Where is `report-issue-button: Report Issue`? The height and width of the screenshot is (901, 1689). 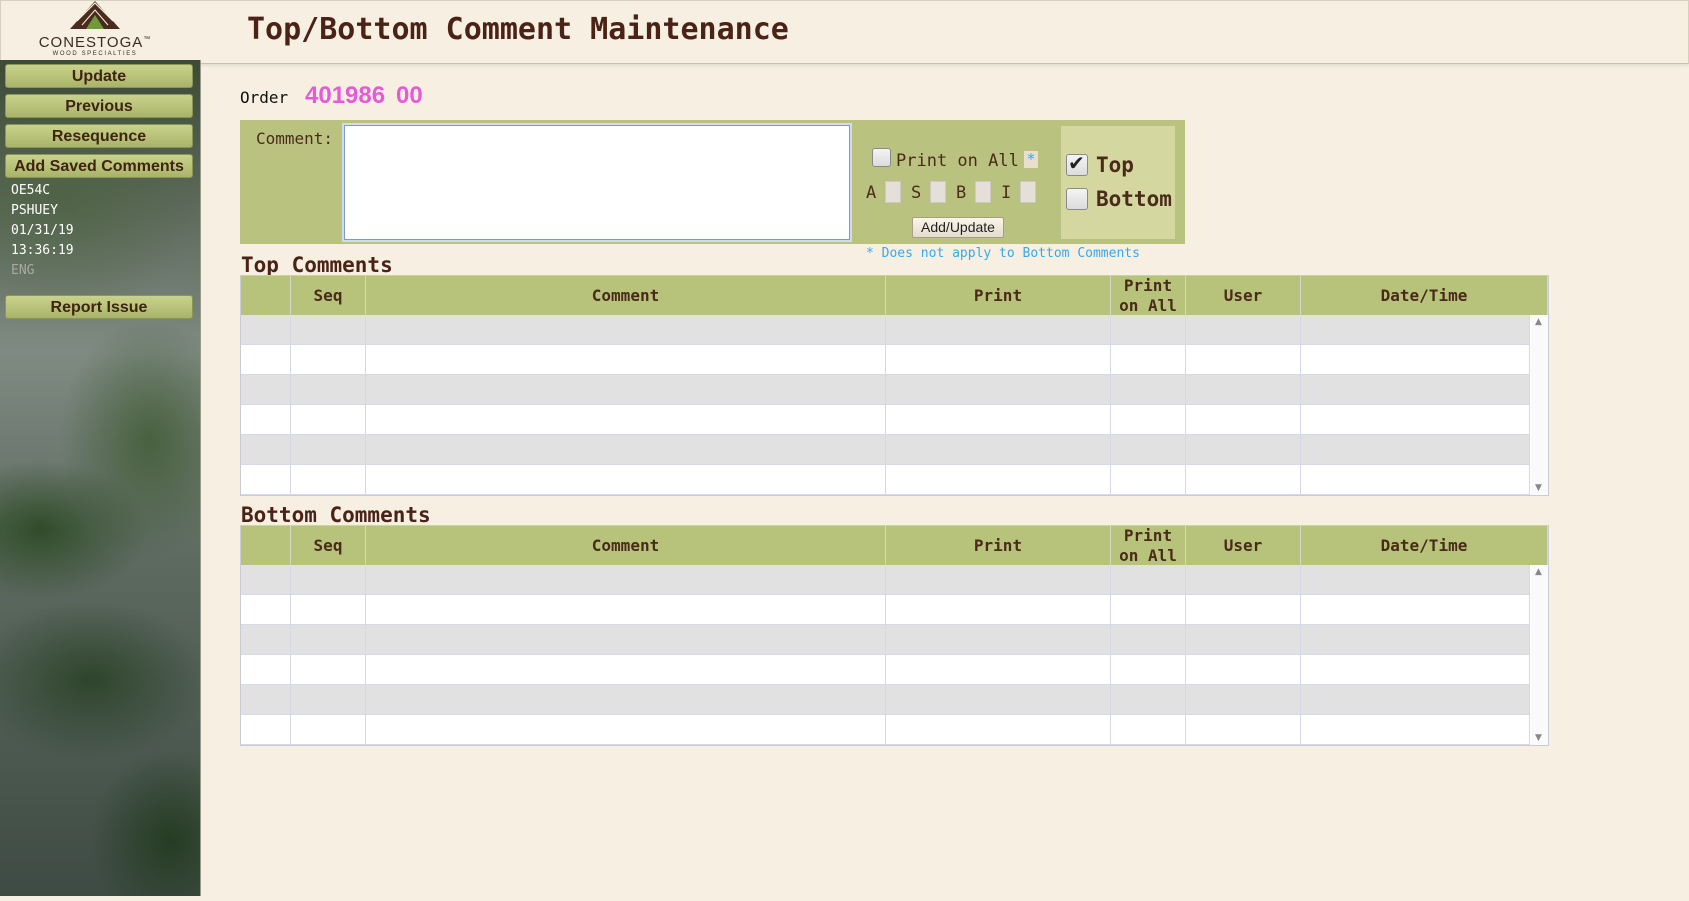
report-issue-button: Report Issue is located at coordinates (99, 307).